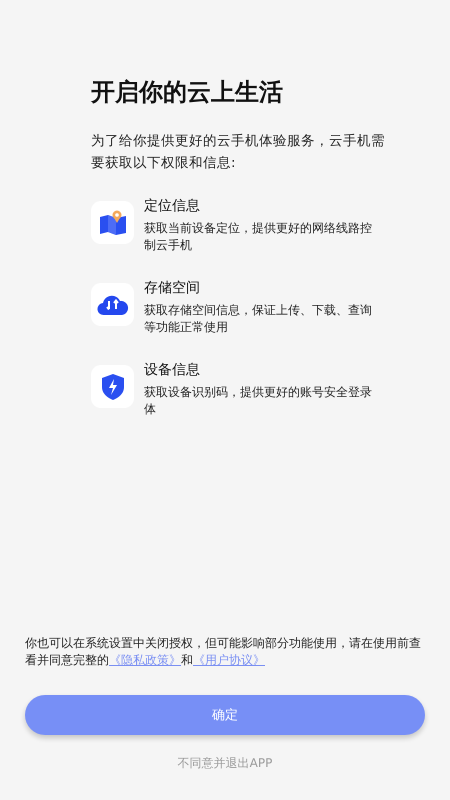 Image resolution: width=450 pixels, height=800 pixels. What do you see at coordinates (145, 660) in the screenshot?
I see `privacy-policy-link: 《隐私政策》` at bounding box center [145, 660].